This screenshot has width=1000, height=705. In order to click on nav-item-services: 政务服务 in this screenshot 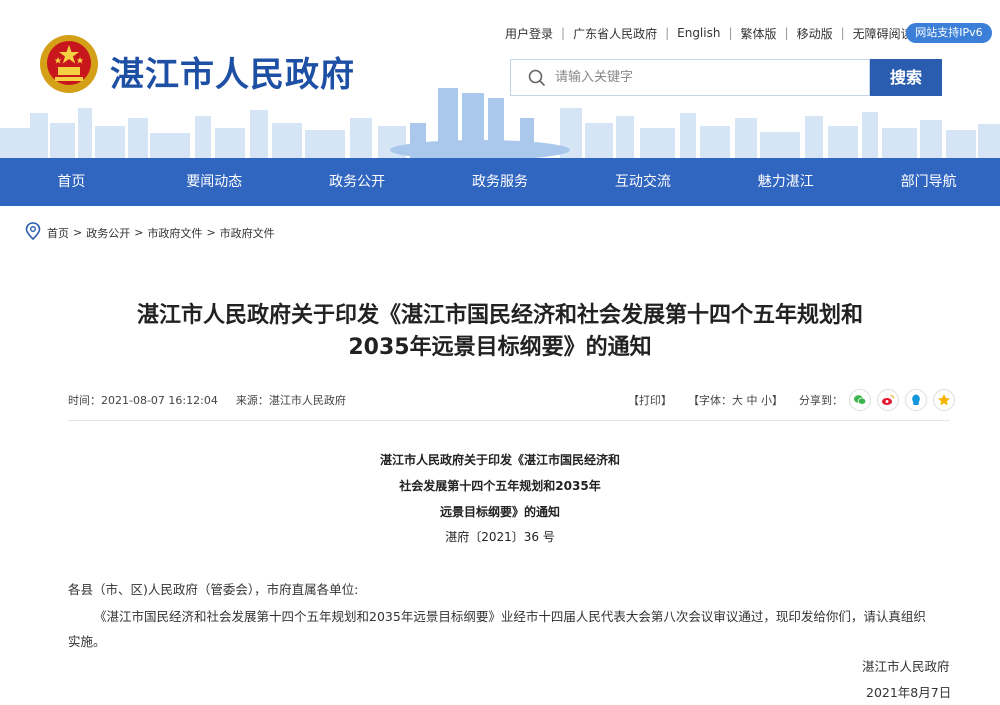, I will do `click(500, 182)`.